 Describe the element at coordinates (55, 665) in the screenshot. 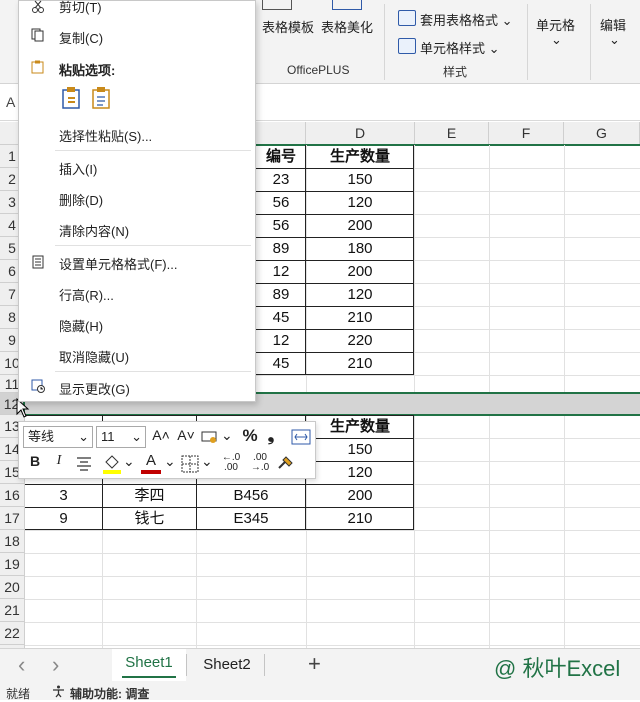

I see `sheet-nav-next-button: ›` at that location.